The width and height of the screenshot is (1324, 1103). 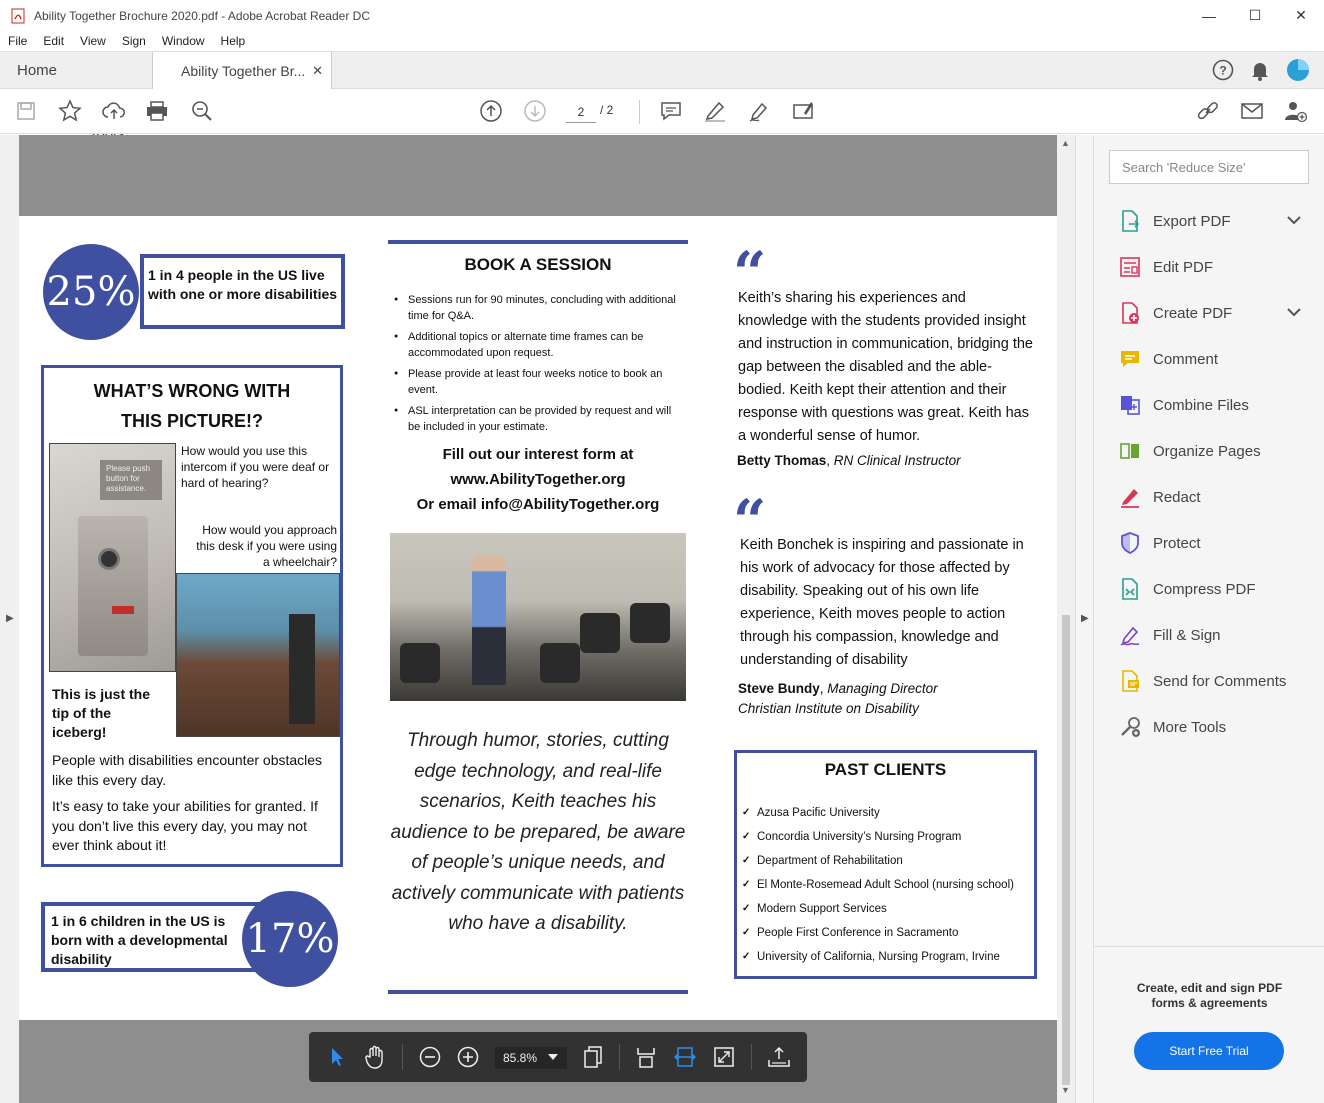 I want to click on scroll-down-icon: ▼, so click(x=1065, y=1090).